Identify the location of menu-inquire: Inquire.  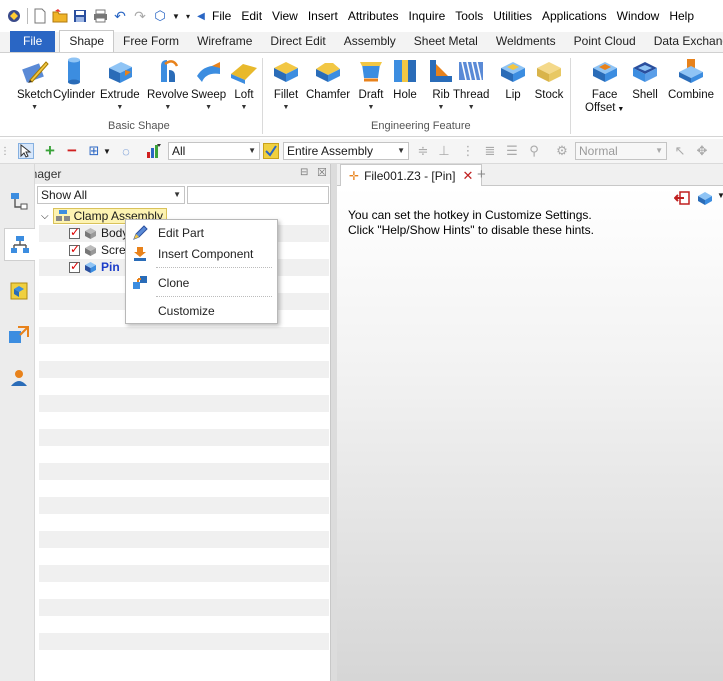
(427, 16).